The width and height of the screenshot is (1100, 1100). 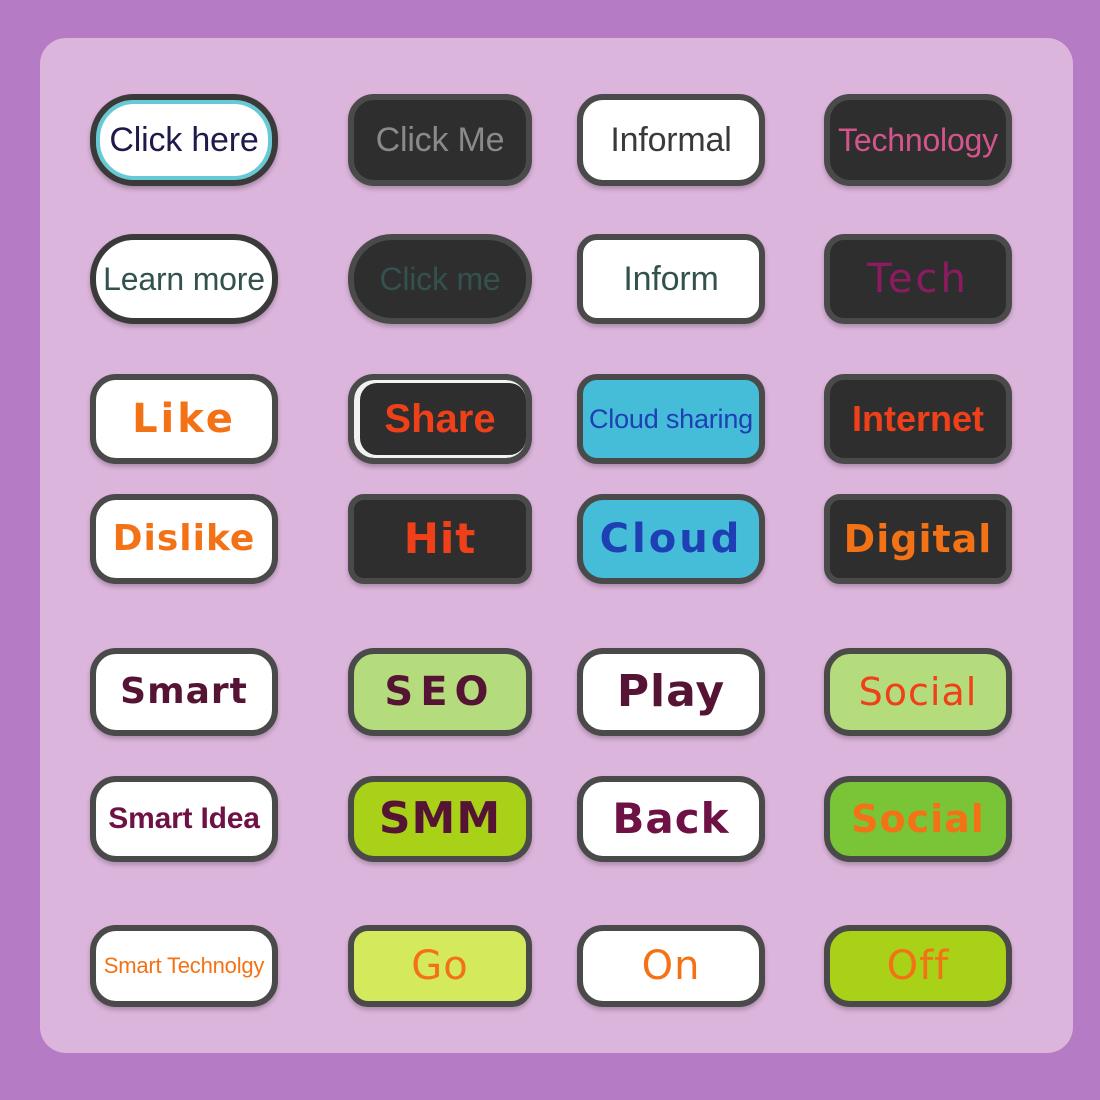 I want to click on button-tech: Tech, so click(x=918, y=279).